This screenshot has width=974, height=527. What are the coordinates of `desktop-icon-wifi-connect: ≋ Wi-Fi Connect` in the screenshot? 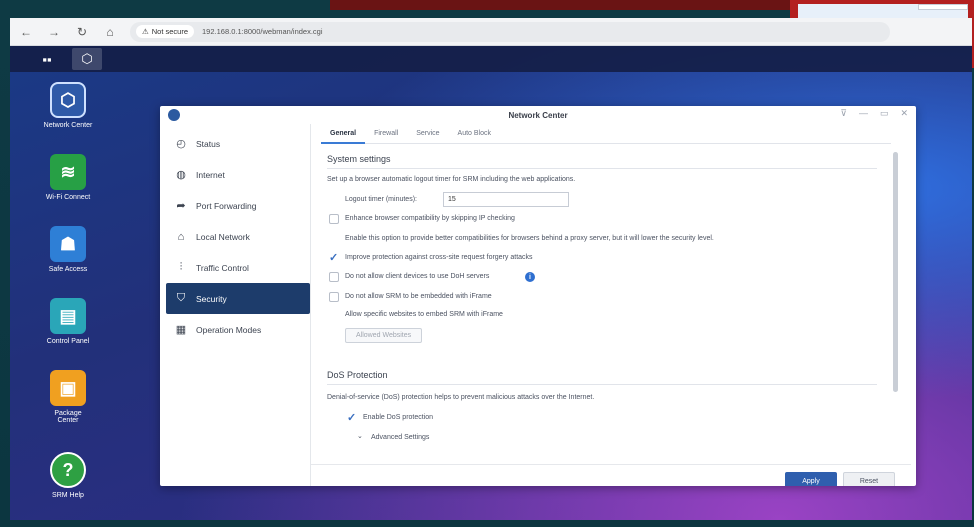 It's located at (68, 177).